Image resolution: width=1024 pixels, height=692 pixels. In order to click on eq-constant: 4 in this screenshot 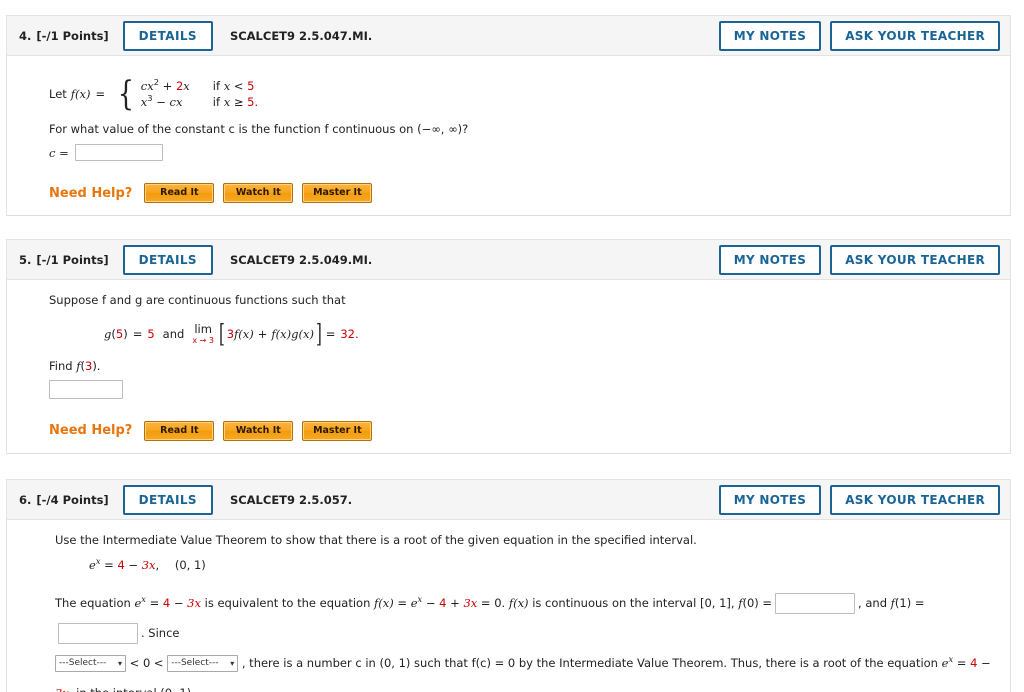, I will do `click(121, 564)`.